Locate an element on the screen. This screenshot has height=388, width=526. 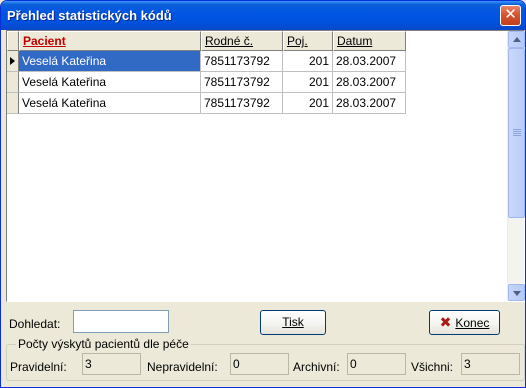
arrow-down-icon is located at coordinates (517, 293).